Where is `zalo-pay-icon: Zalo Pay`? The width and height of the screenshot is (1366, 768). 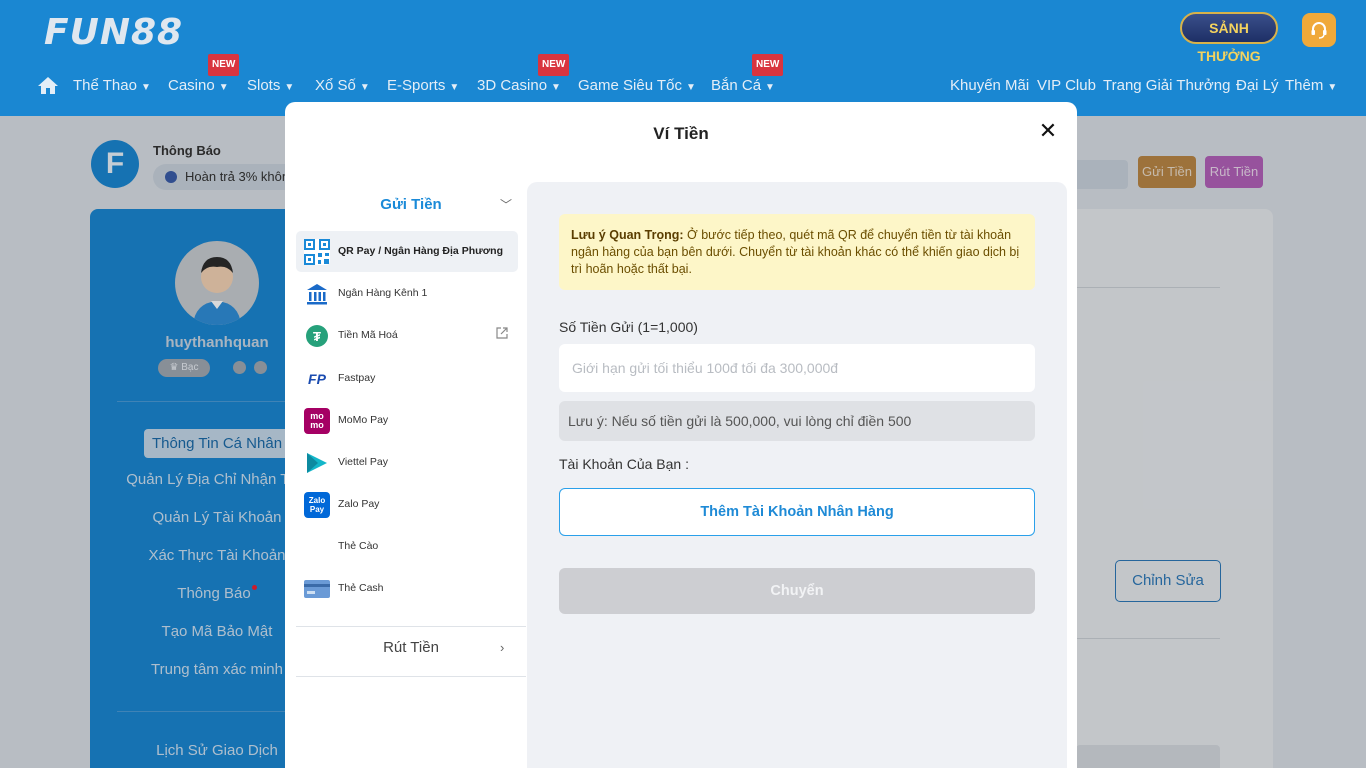
zalo-pay-icon: Zalo Pay is located at coordinates (317, 505).